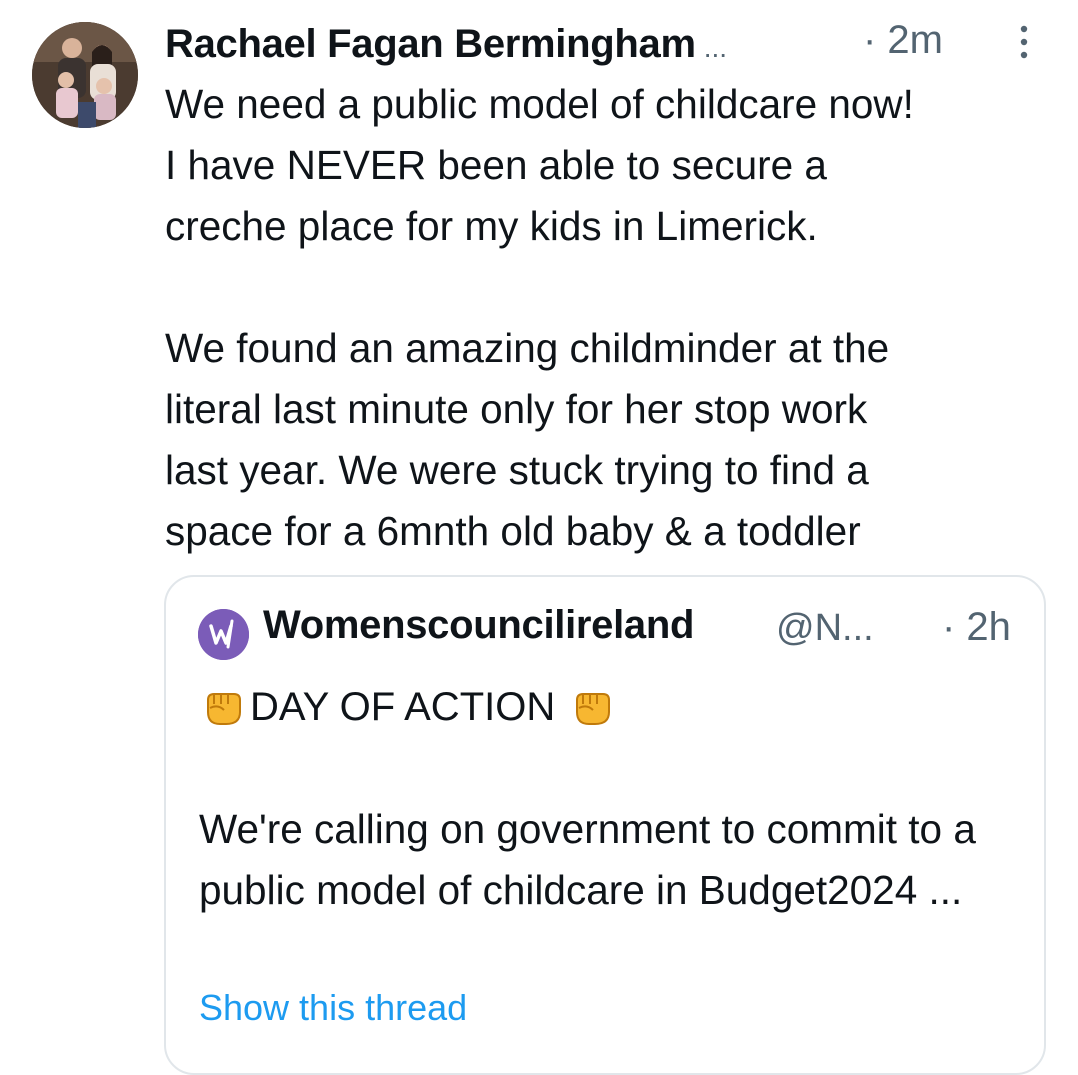 Image resolution: width=1078 pixels, height=1075 pixels. I want to click on womens-council-logo, so click(223, 634).